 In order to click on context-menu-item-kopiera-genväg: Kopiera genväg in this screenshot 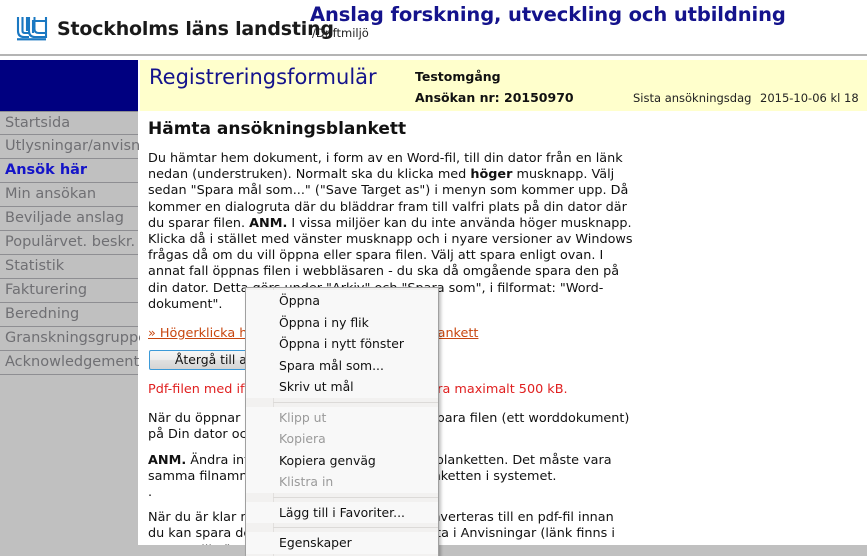, I will do `click(342, 460)`.